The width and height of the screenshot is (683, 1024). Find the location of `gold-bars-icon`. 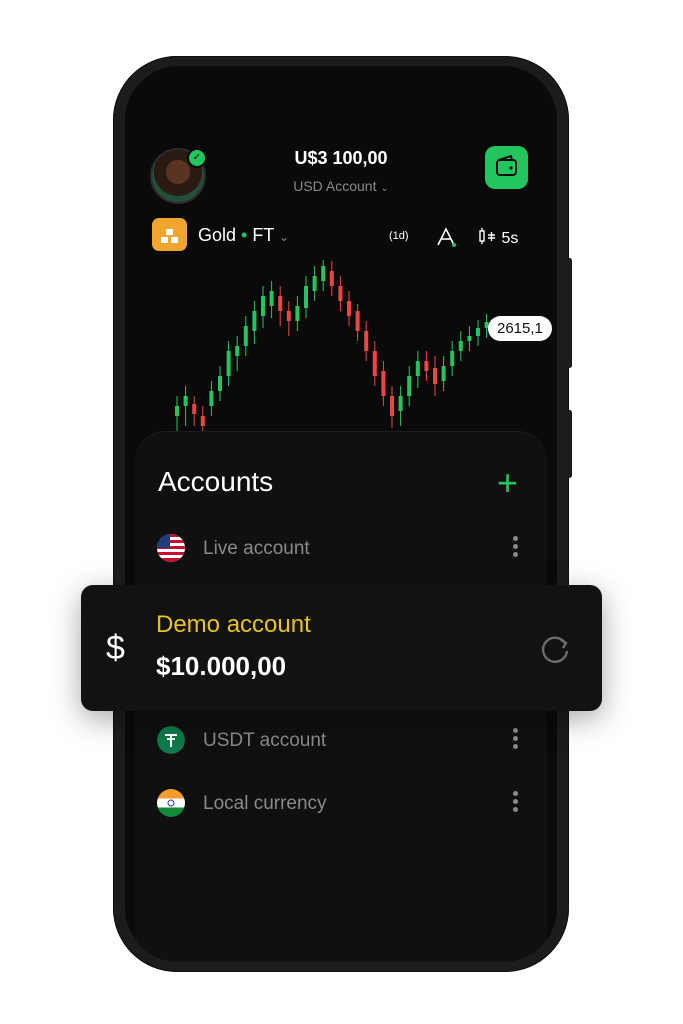

gold-bars-icon is located at coordinates (169, 236).